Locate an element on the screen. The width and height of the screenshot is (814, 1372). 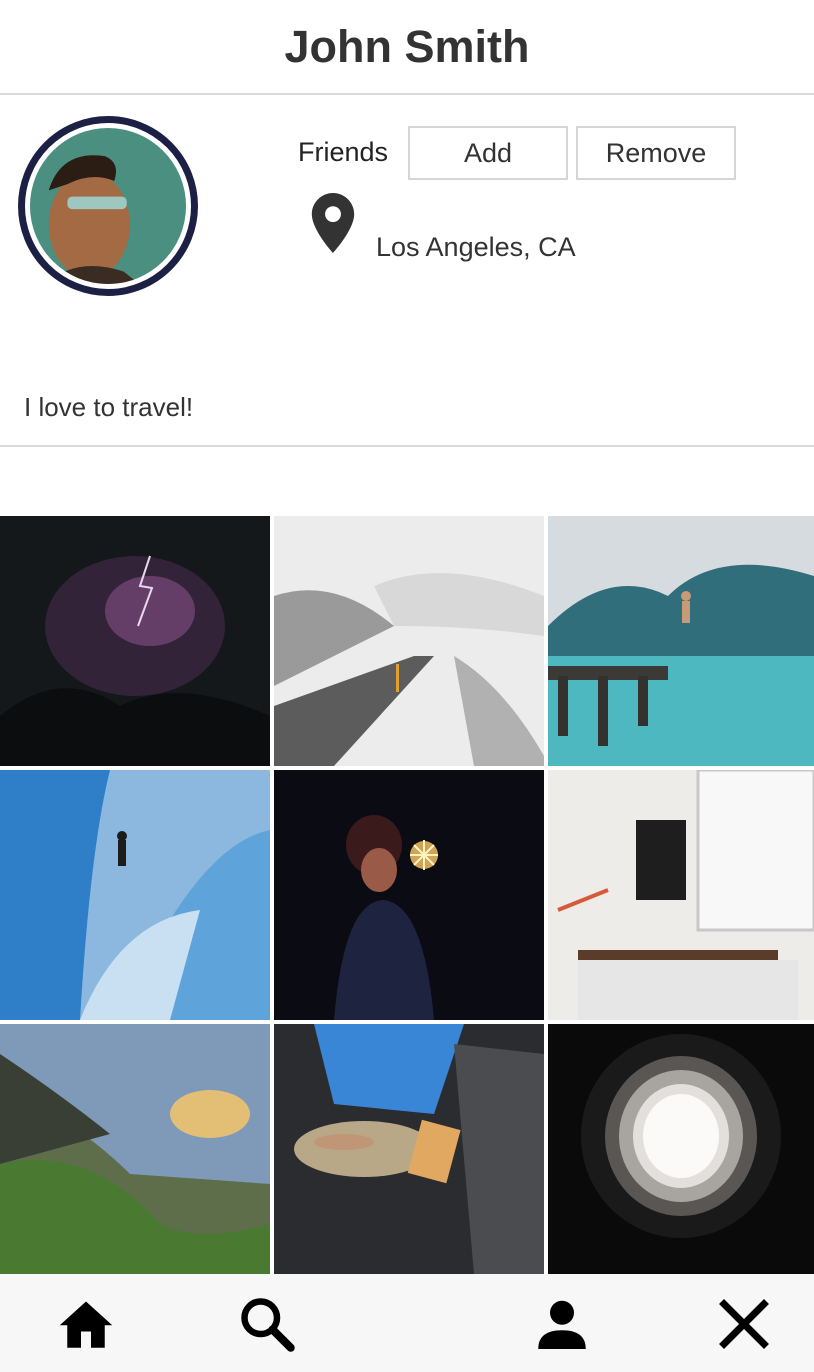
photo-pier-jumpers is located at coordinates (681, 641).